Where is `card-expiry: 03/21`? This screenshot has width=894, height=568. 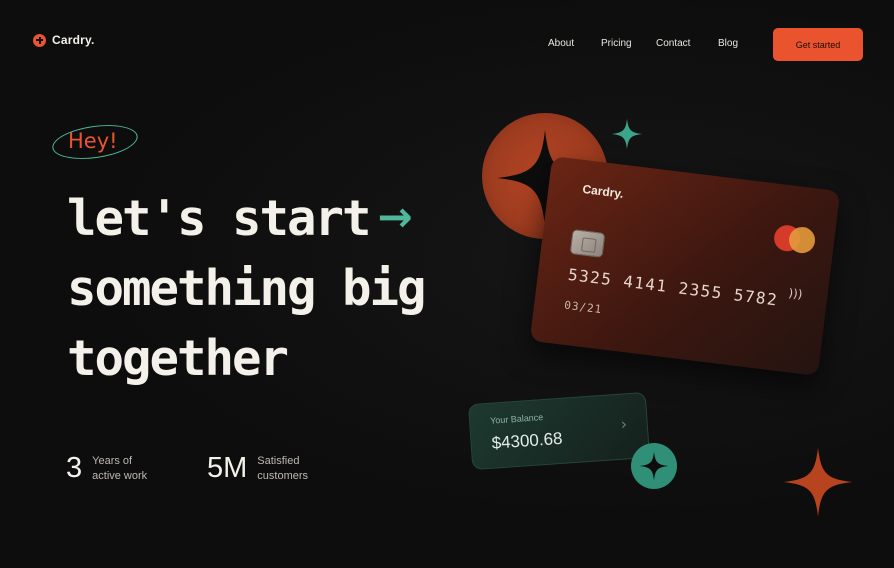
card-expiry: 03/21 is located at coordinates (583, 307).